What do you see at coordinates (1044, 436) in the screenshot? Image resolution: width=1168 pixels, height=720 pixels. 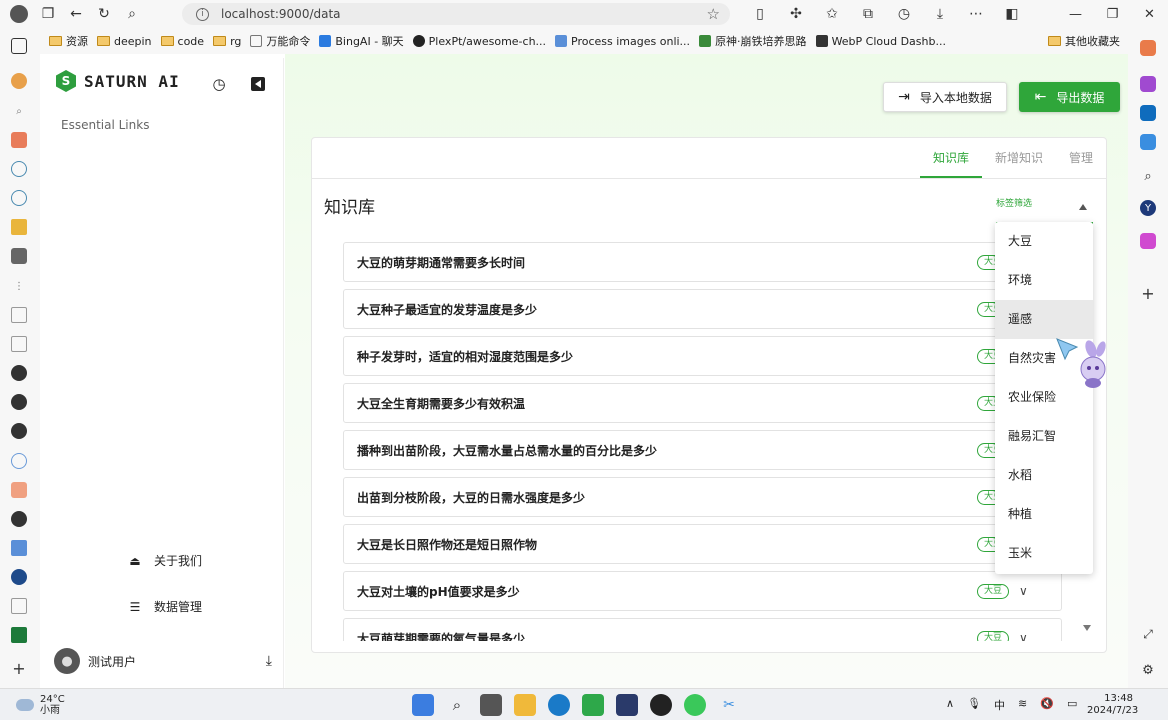 I see `dropdown-option: 融易汇智` at bounding box center [1044, 436].